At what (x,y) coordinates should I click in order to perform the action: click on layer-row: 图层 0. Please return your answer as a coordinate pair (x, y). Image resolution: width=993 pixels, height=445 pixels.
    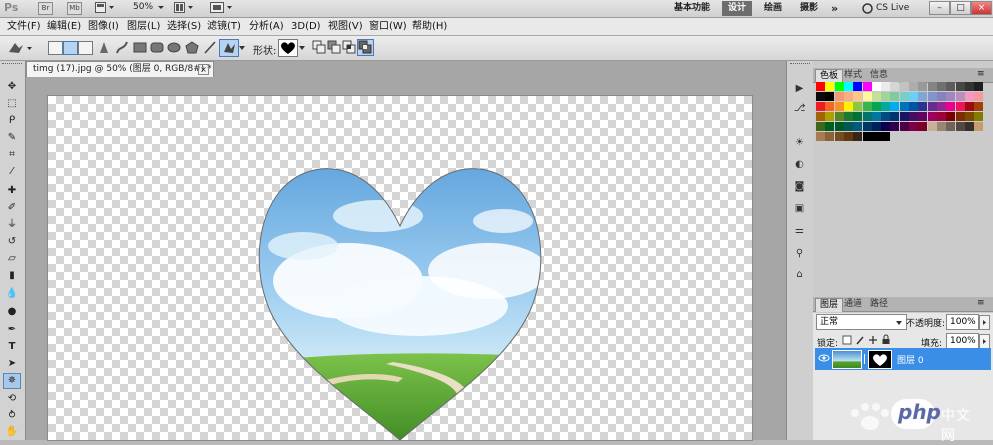
    Looking at the image, I should click on (903, 359).